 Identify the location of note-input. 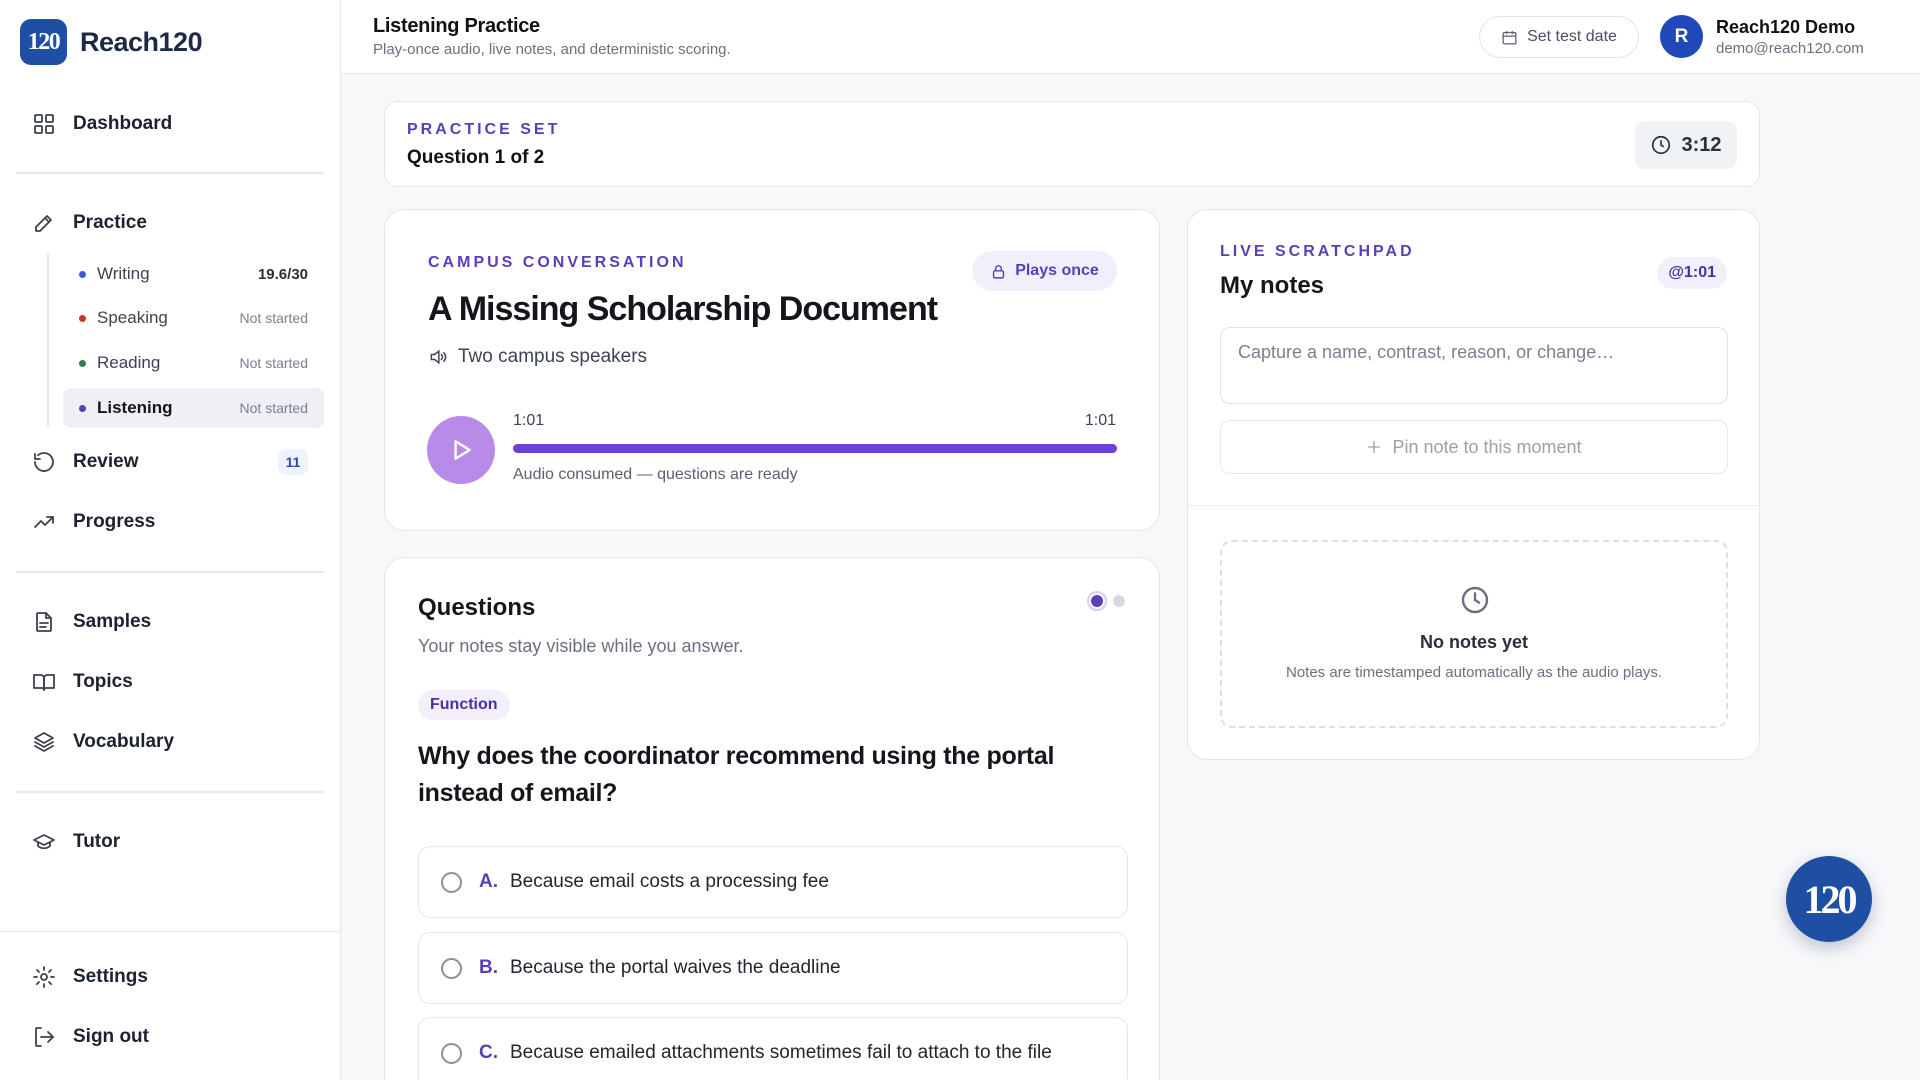
(1474, 365).